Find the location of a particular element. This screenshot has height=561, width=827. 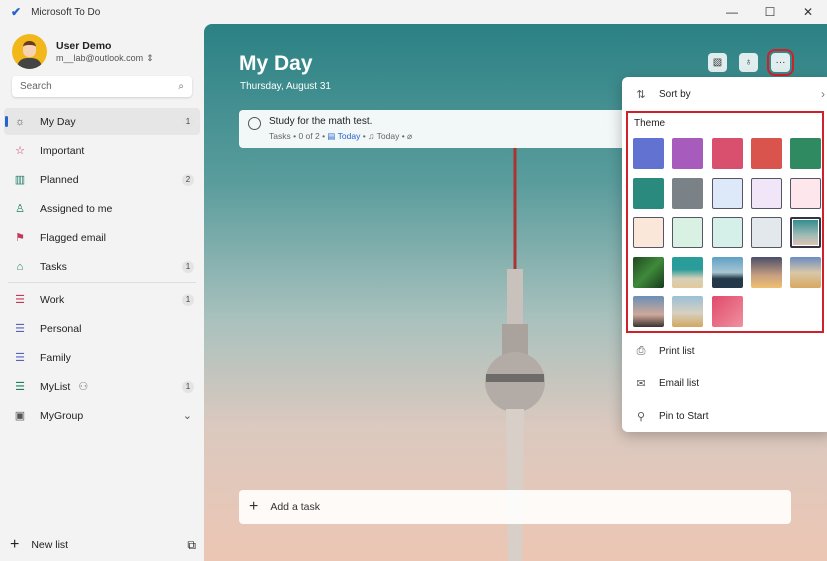

sidebar-item-assigned-to-me: ♙ Assigned to me is located at coordinates (102, 208).